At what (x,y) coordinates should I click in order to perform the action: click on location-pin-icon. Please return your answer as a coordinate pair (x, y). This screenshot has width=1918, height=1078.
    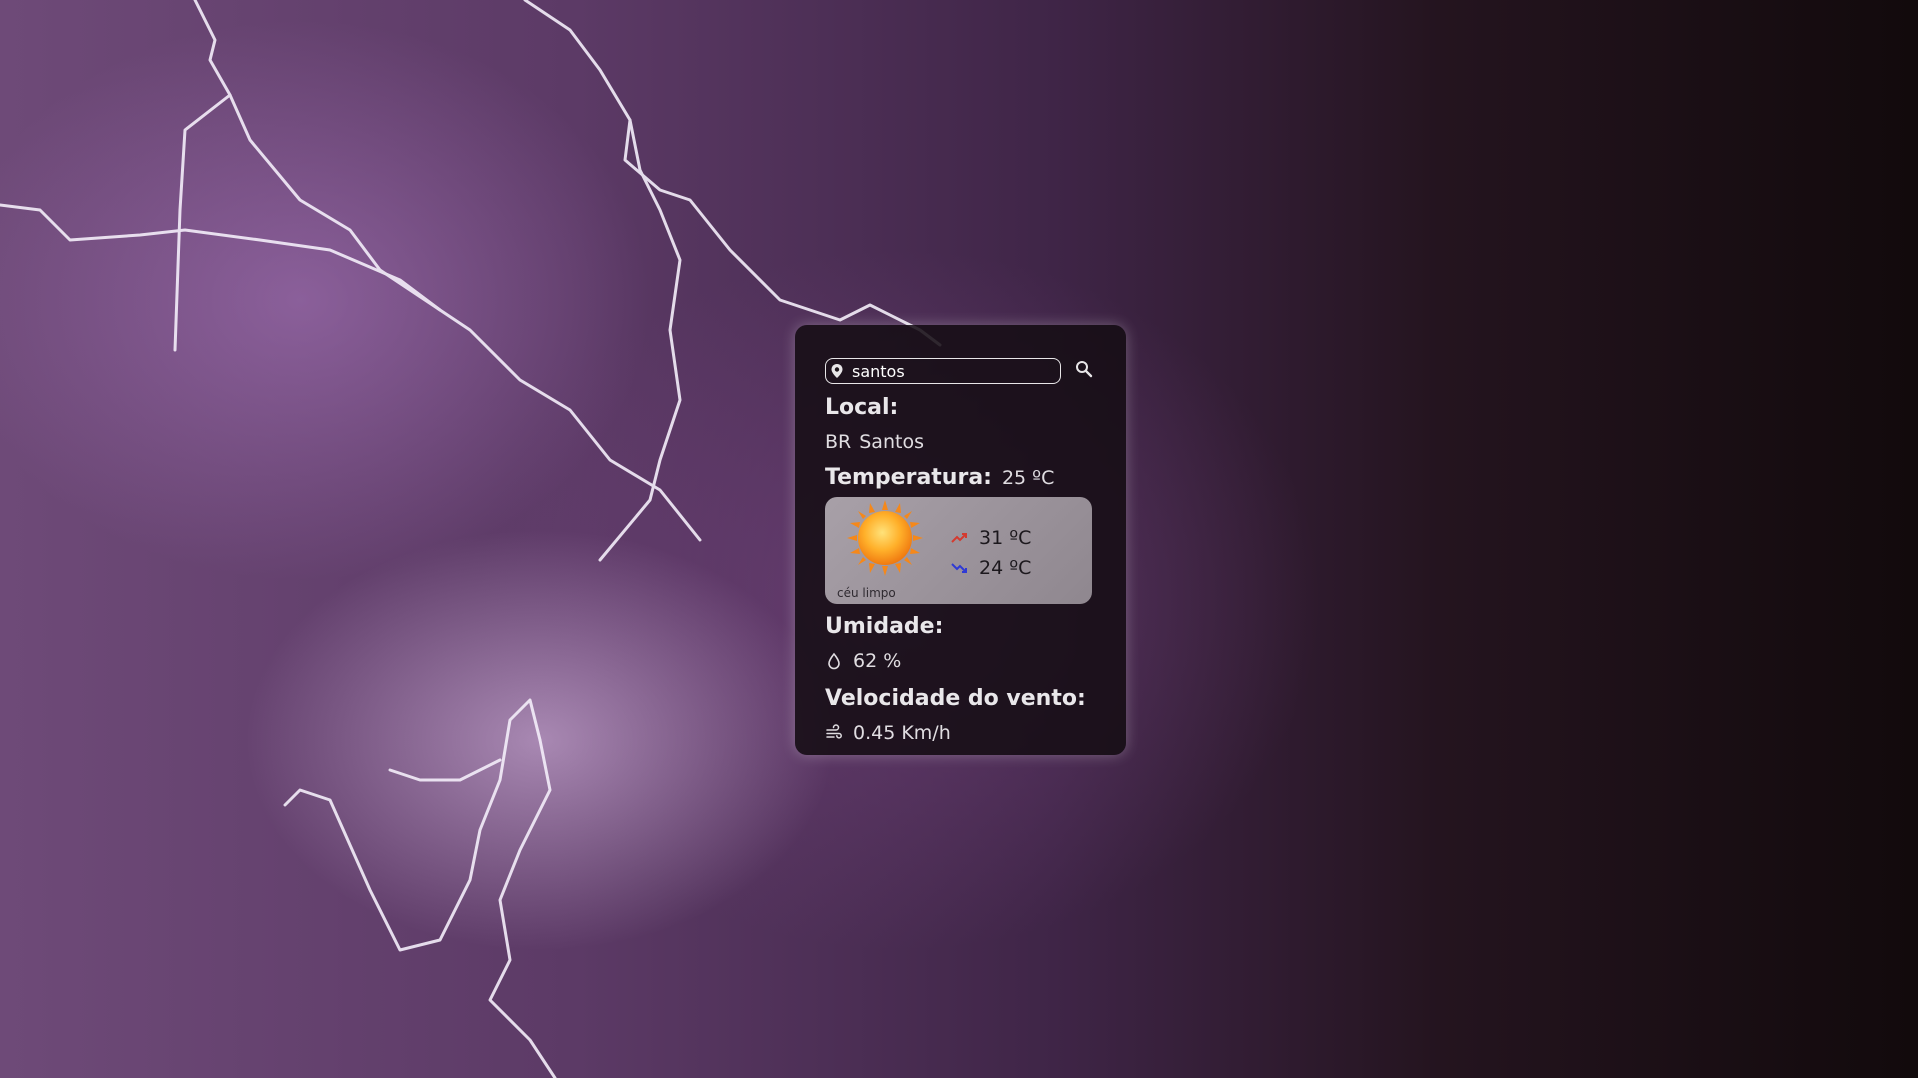
    Looking at the image, I should click on (837, 371).